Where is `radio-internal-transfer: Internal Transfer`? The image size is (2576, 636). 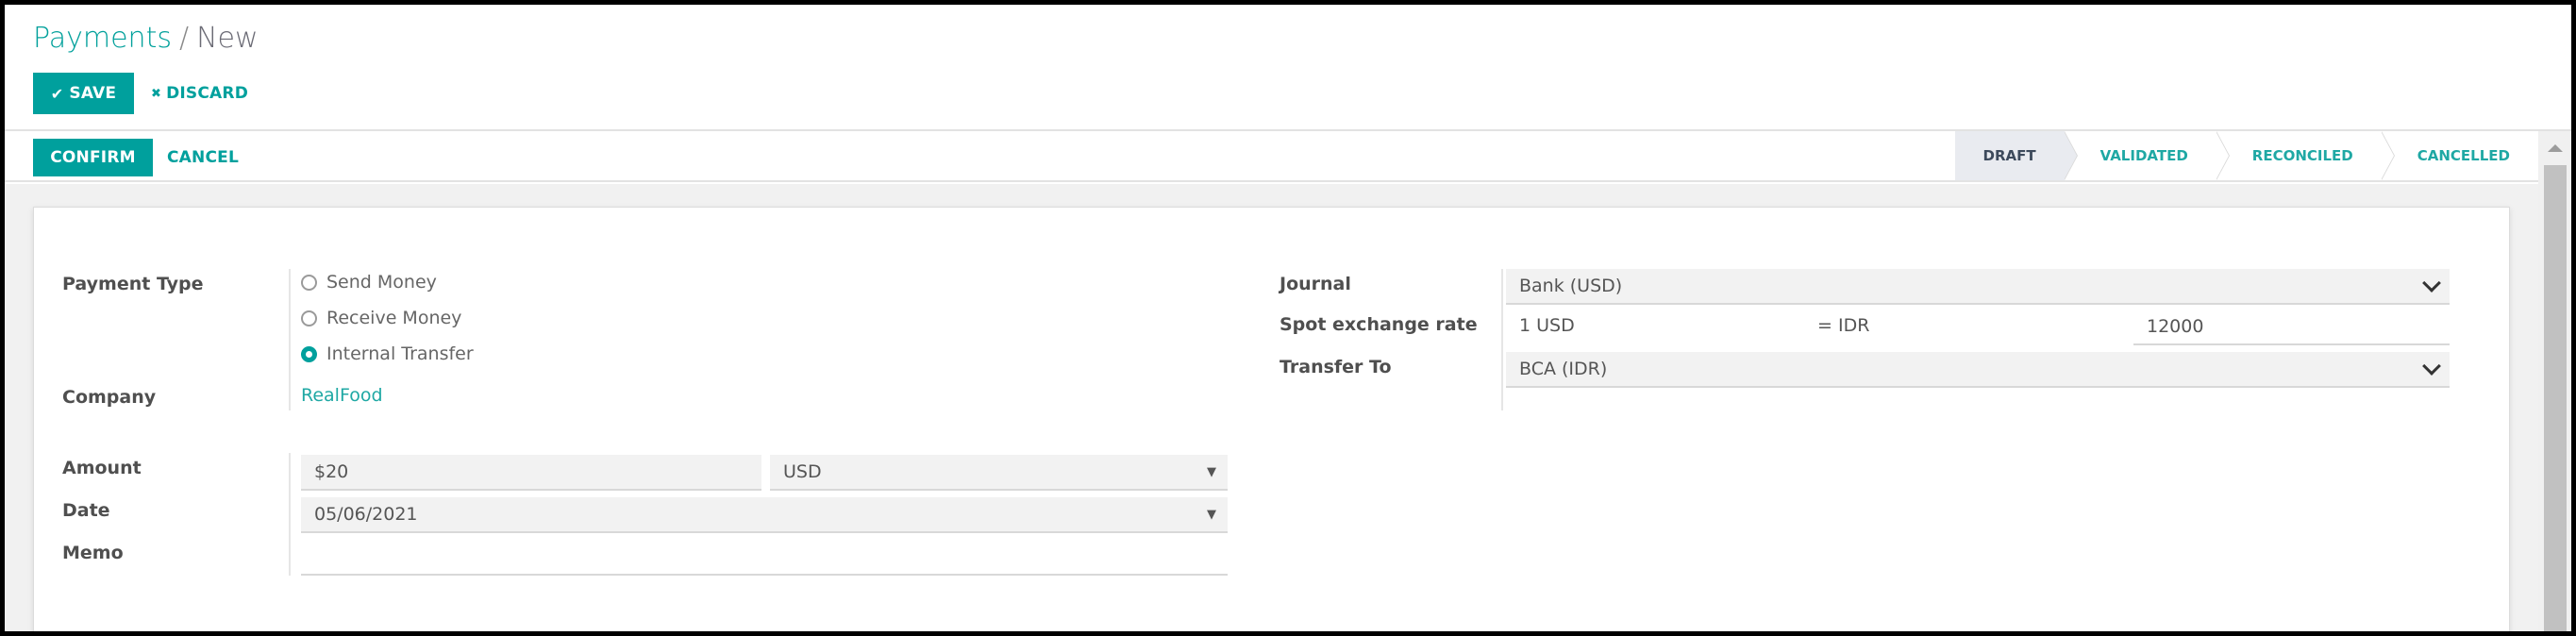 radio-internal-transfer: Internal Transfer is located at coordinates (387, 354).